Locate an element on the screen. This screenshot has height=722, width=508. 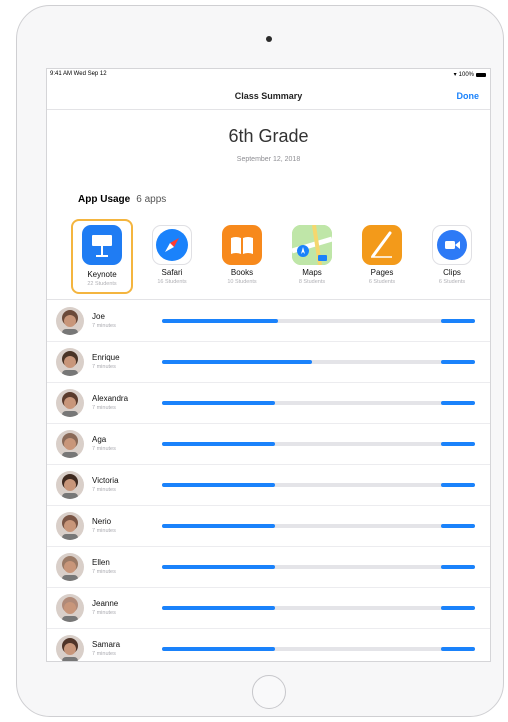
app-count: 10 Students is located at coordinates (242, 282).